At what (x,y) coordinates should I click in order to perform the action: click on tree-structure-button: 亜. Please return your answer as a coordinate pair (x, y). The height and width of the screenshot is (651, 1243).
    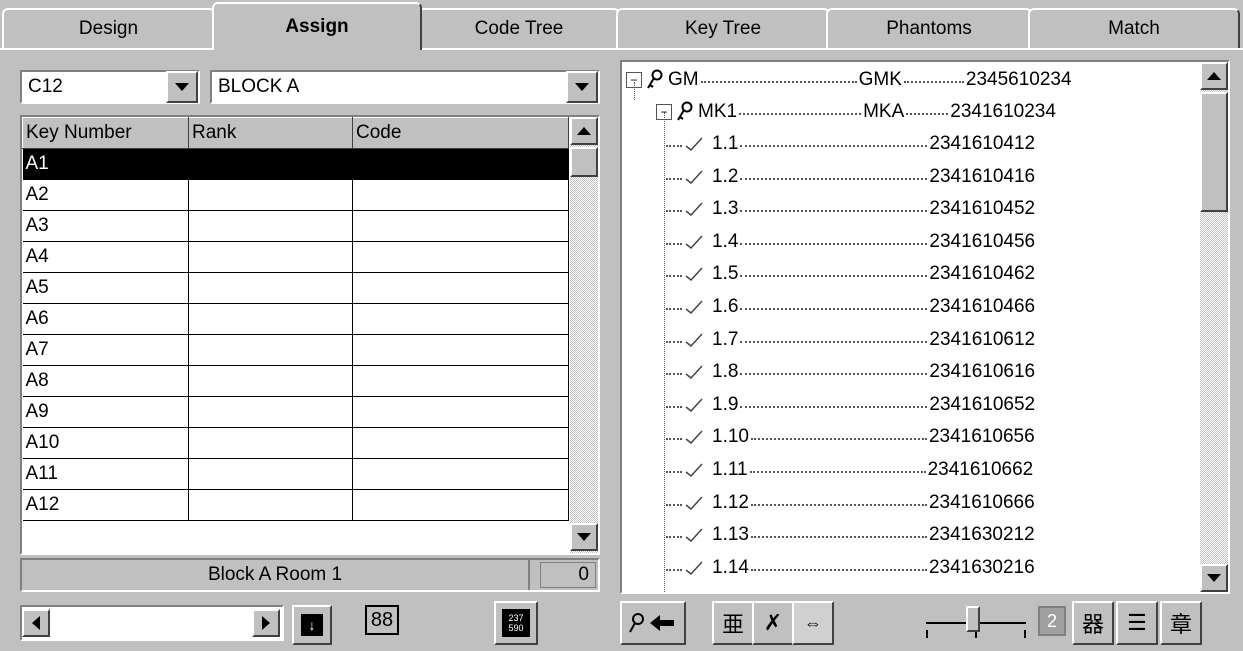
    Looking at the image, I should click on (733, 623).